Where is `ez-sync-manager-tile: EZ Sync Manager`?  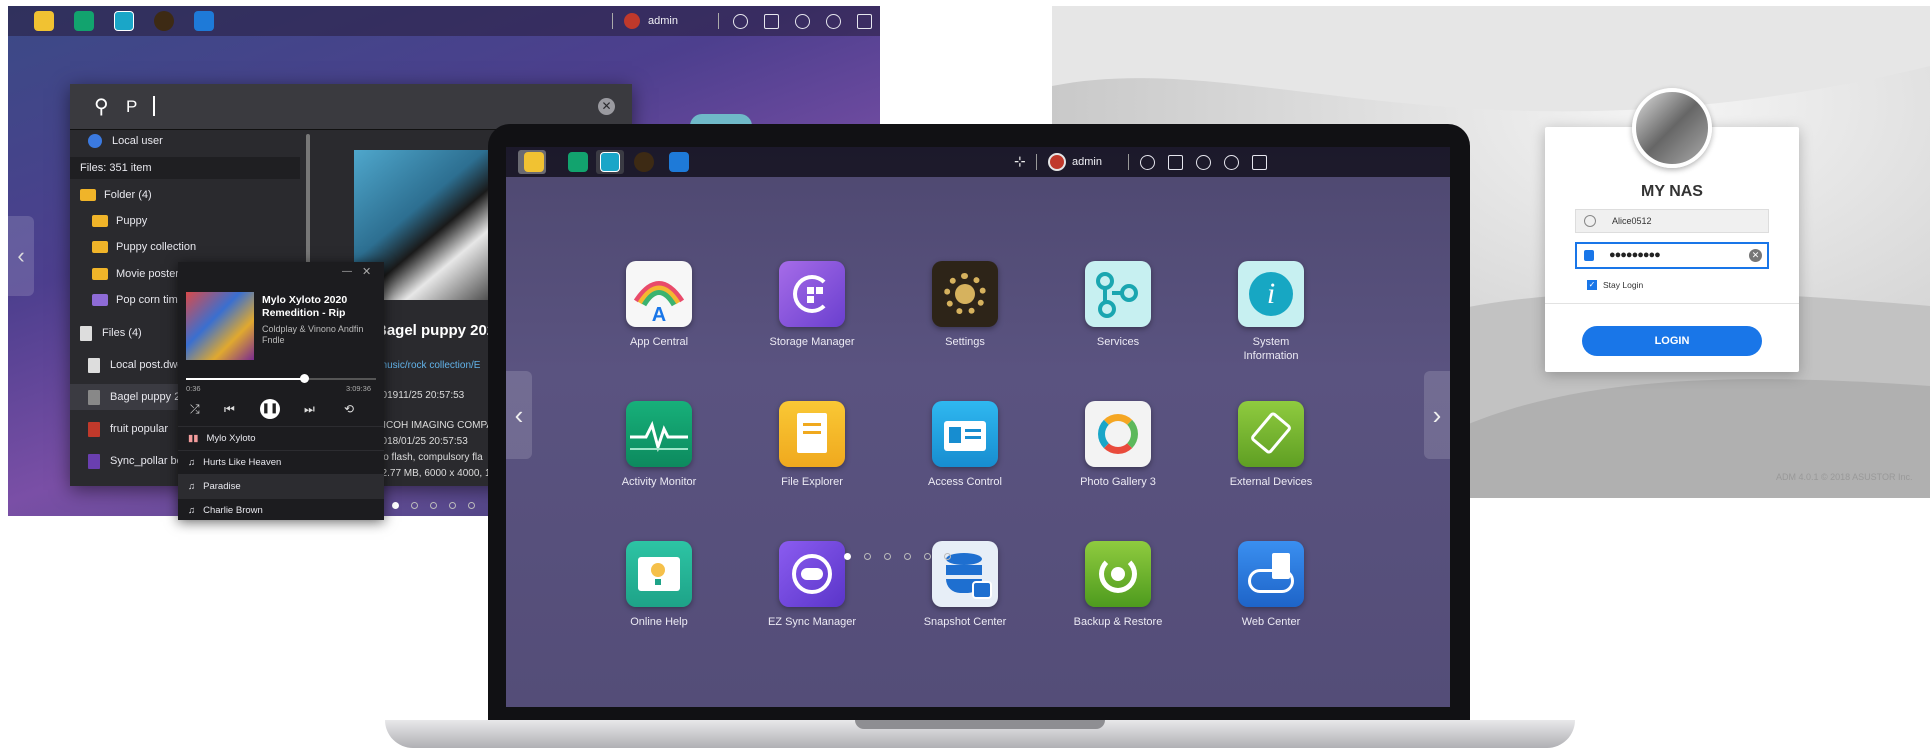
ez-sync-manager-tile: EZ Sync Manager is located at coordinates (812, 606).